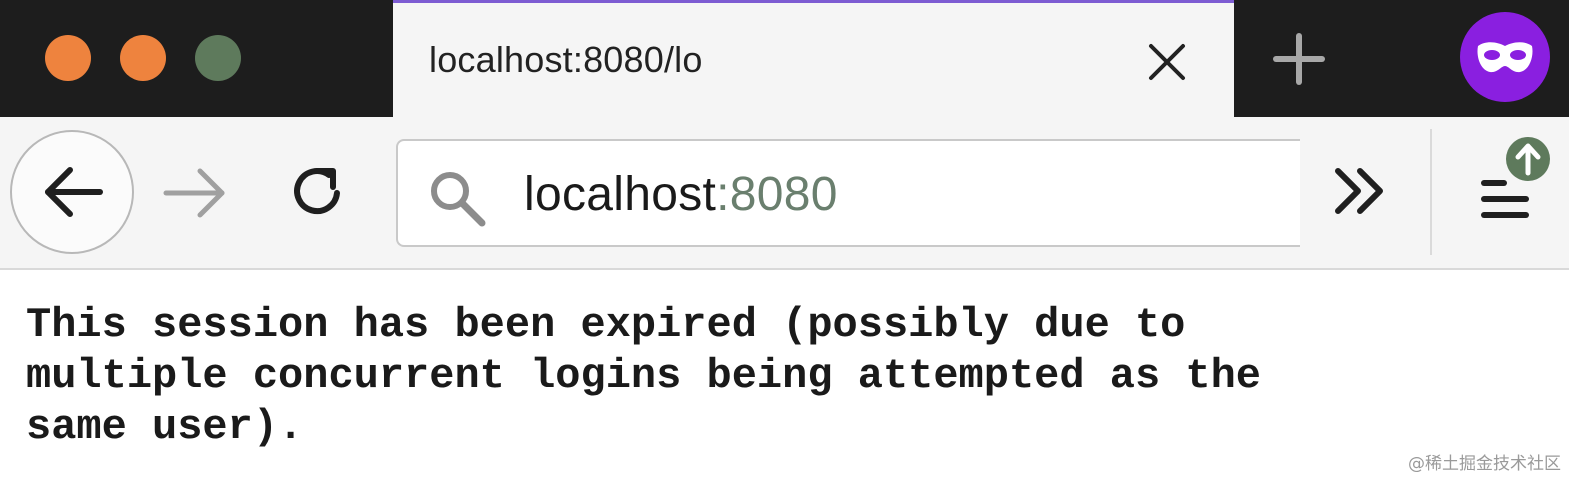 This screenshot has width=1569, height=480. I want to click on arrow-left-icon, so click(74, 192).